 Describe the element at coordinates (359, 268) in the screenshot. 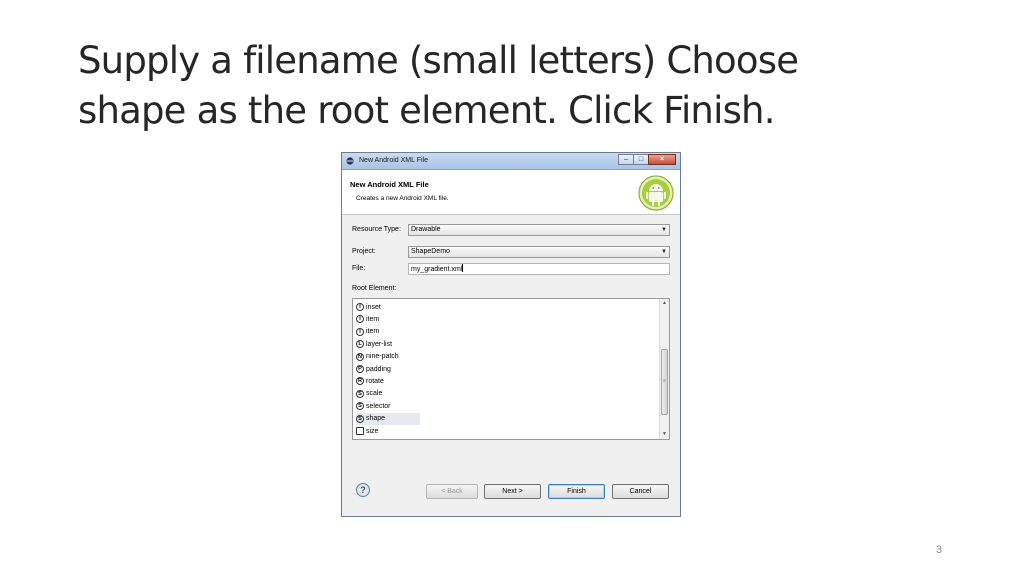

I see `file-label: File:` at that location.